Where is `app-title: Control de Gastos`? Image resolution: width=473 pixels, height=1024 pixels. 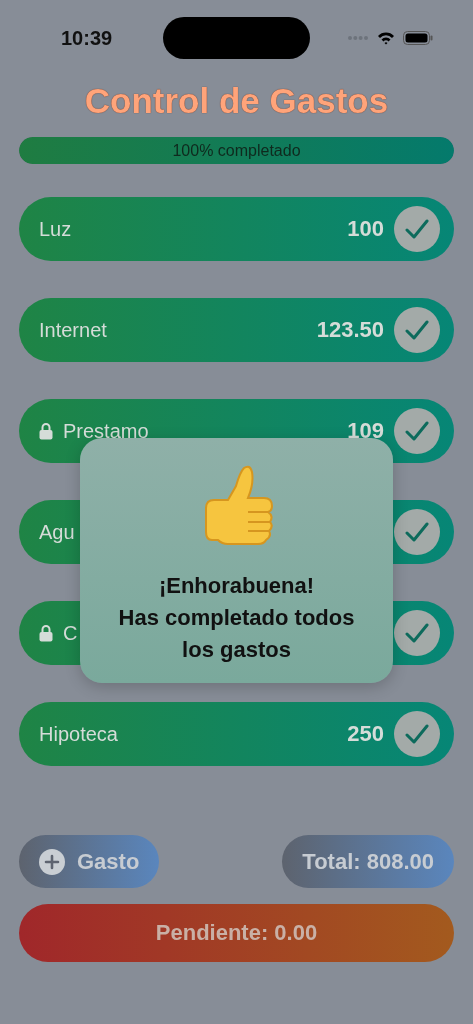 app-title: Control de Gastos is located at coordinates (236, 101).